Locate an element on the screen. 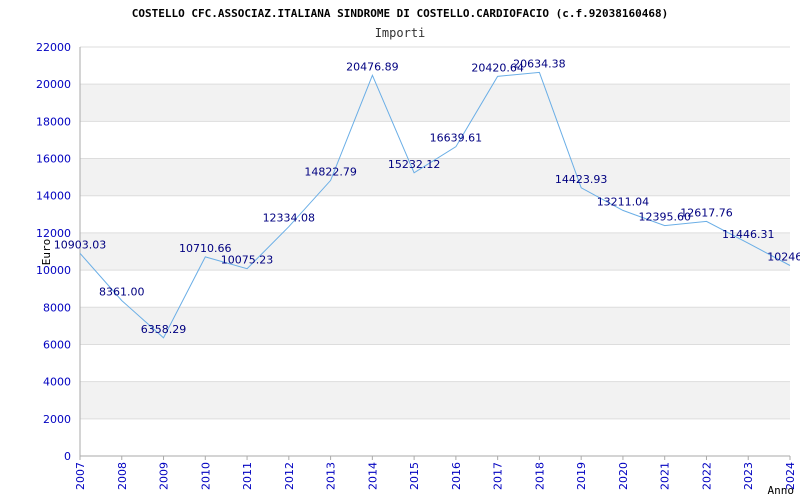 The image size is (800, 500). x-tick-label: 2008 is located at coordinates (122, 476).